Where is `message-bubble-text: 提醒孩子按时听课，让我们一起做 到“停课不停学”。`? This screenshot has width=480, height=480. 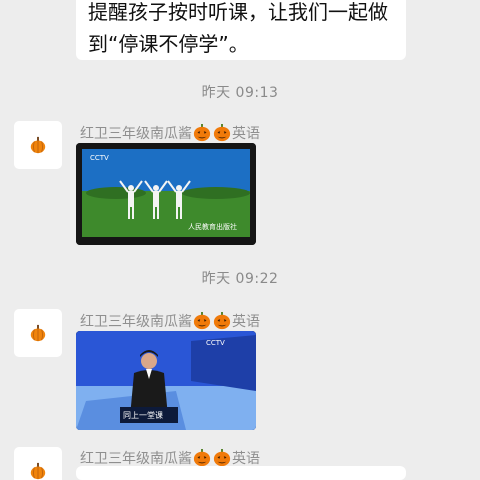
message-bubble-text: 提醒孩子按时听课，让我们一起做 到“停课不停学”。 is located at coordinates (241, 30).